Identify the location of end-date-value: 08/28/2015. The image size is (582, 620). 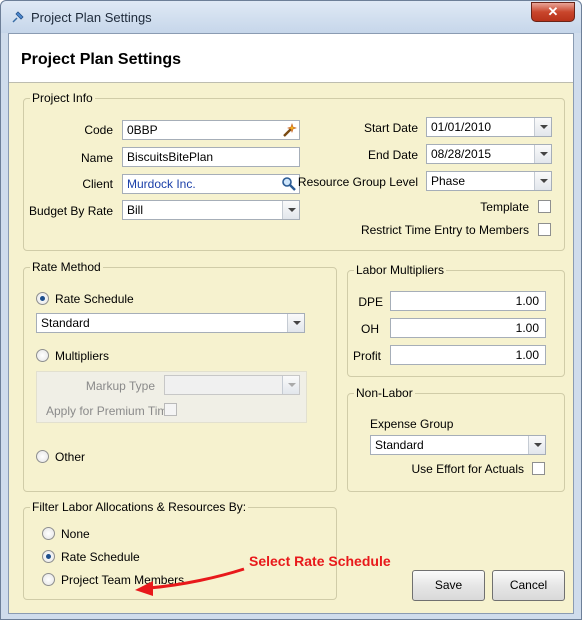
(461, 154).